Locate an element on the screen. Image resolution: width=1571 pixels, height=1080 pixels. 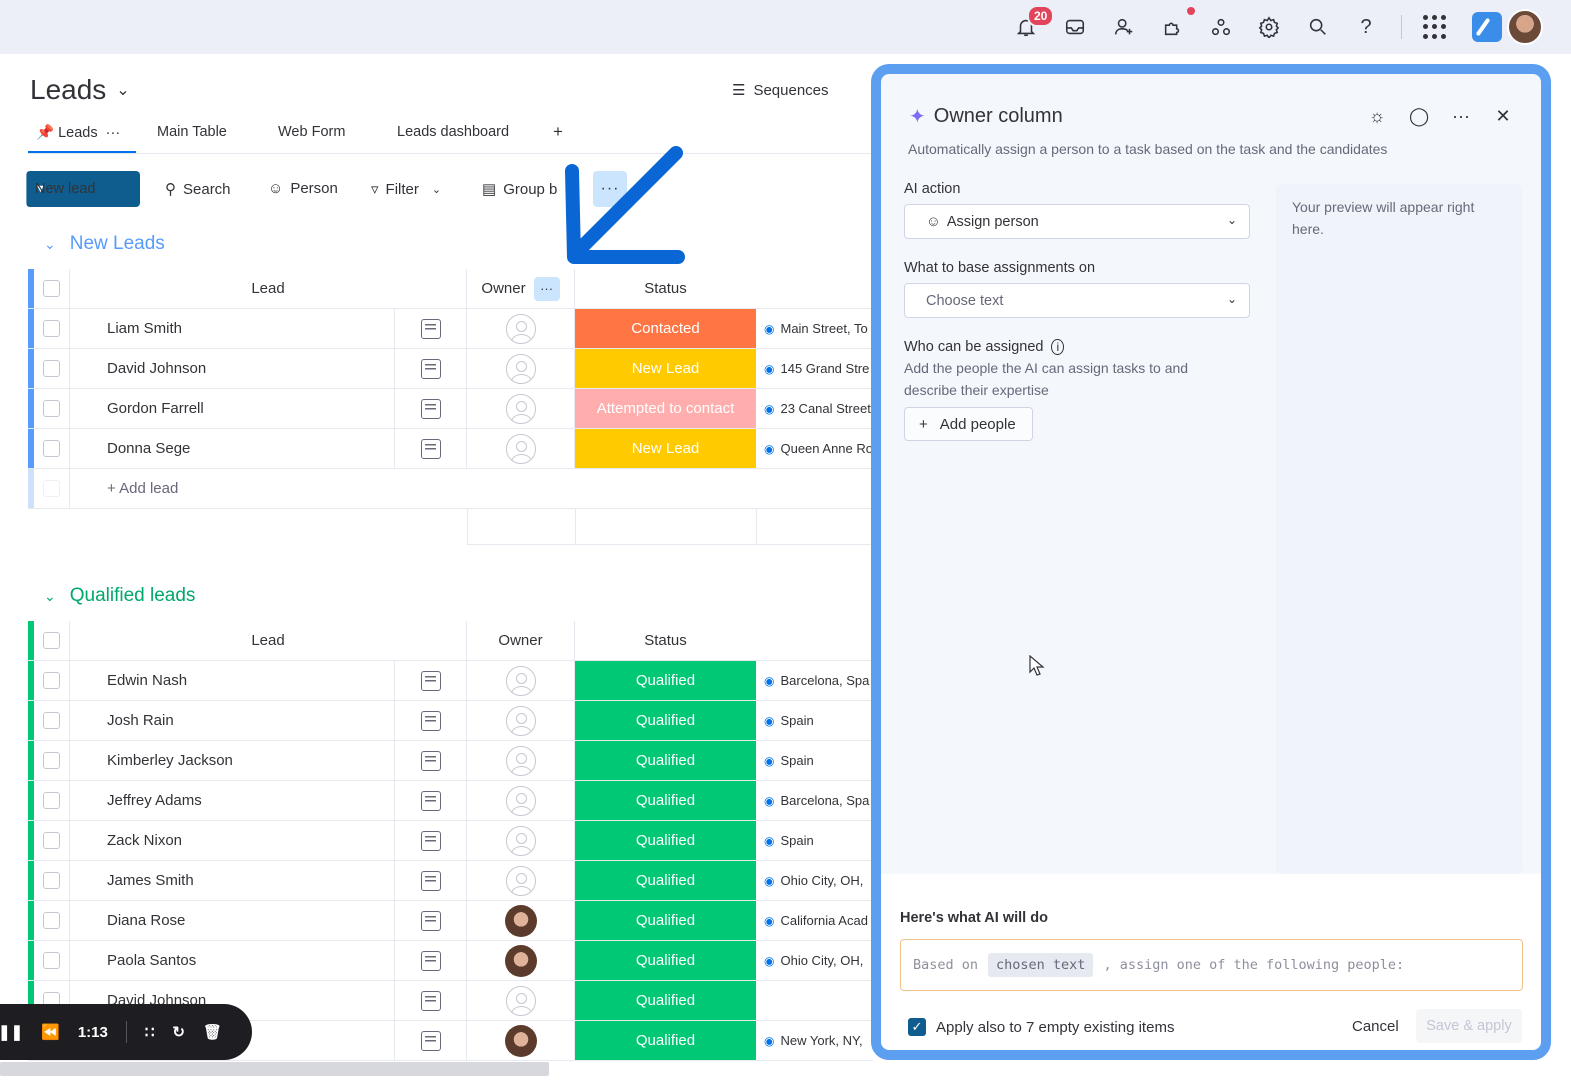
apply-checkbox: ✓ is located at coordinates (917, 1027).